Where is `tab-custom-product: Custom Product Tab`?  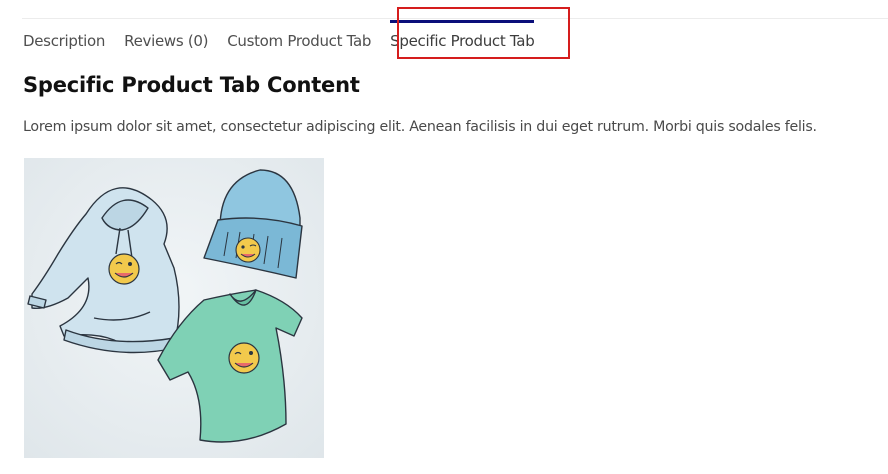
tab-custom-product: Custom Product Tab is located at coordinates (299, 41).